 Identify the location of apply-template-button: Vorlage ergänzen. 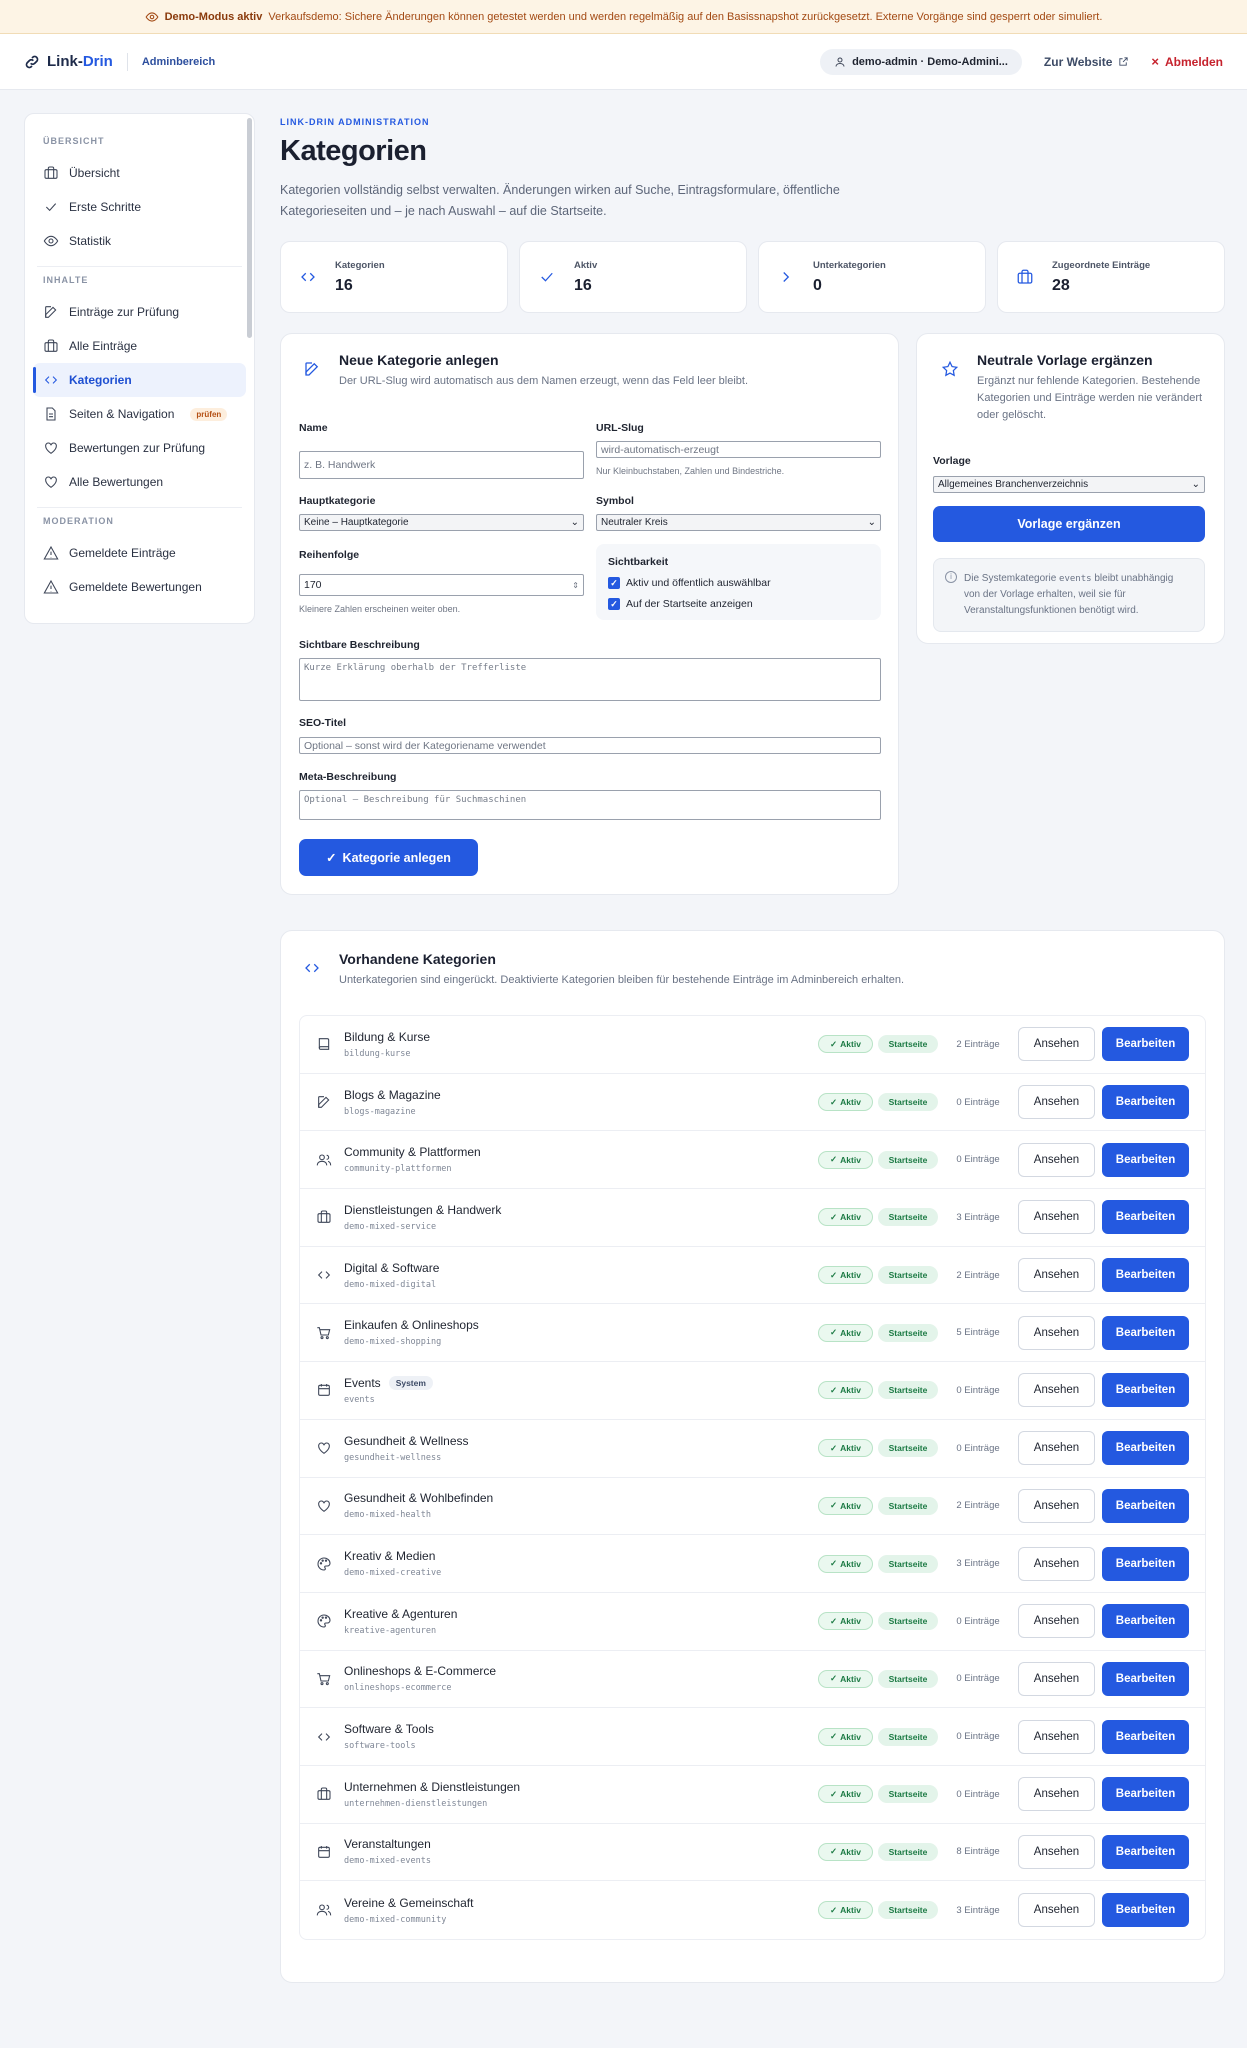
(1069, 524).